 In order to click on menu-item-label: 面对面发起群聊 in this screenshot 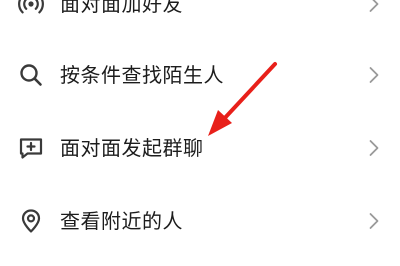, I will do `click(132, 148)`.